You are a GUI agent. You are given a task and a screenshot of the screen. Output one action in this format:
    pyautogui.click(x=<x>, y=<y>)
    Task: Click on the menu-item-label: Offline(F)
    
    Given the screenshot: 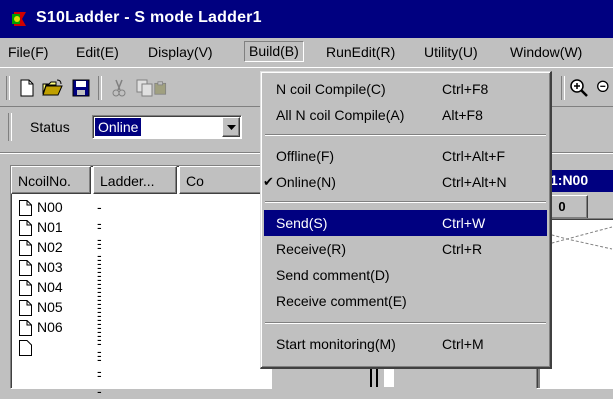 What is the action you would take?
    pyautogui.click(x=305, y=156)
    